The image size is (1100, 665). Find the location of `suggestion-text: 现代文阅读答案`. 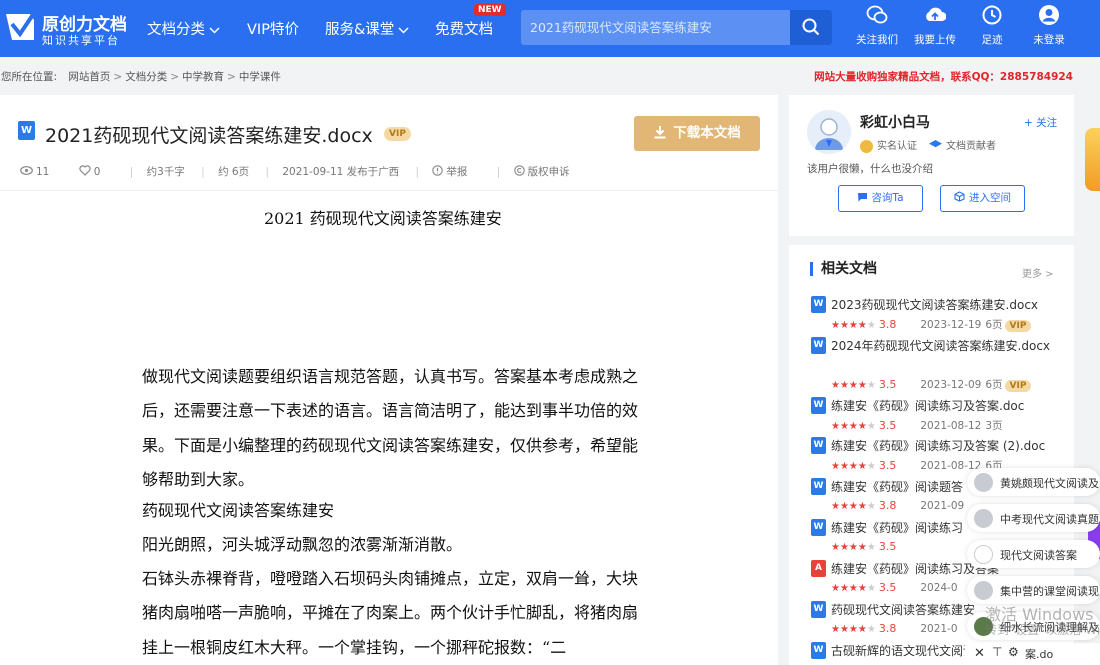

suggestion-text: 现代文阅读答案 is located at coordinates (1038, 555).